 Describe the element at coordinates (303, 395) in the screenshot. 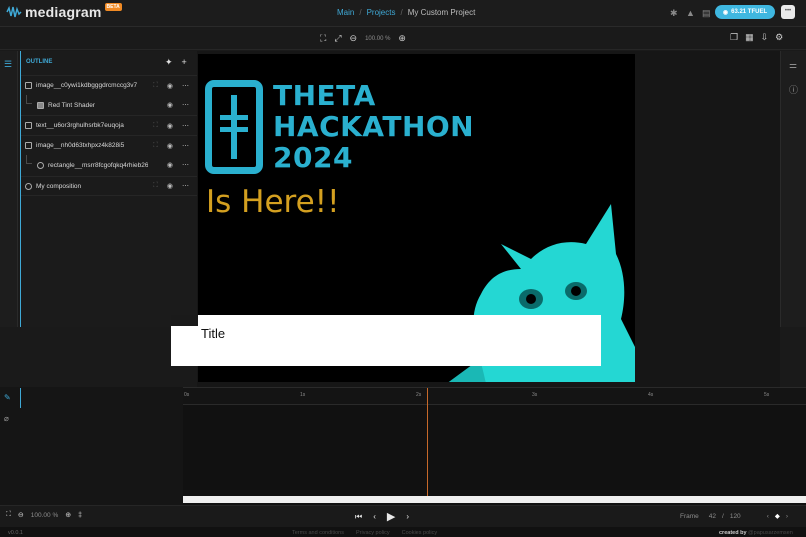

I see `tick-label: 1s` at that location.